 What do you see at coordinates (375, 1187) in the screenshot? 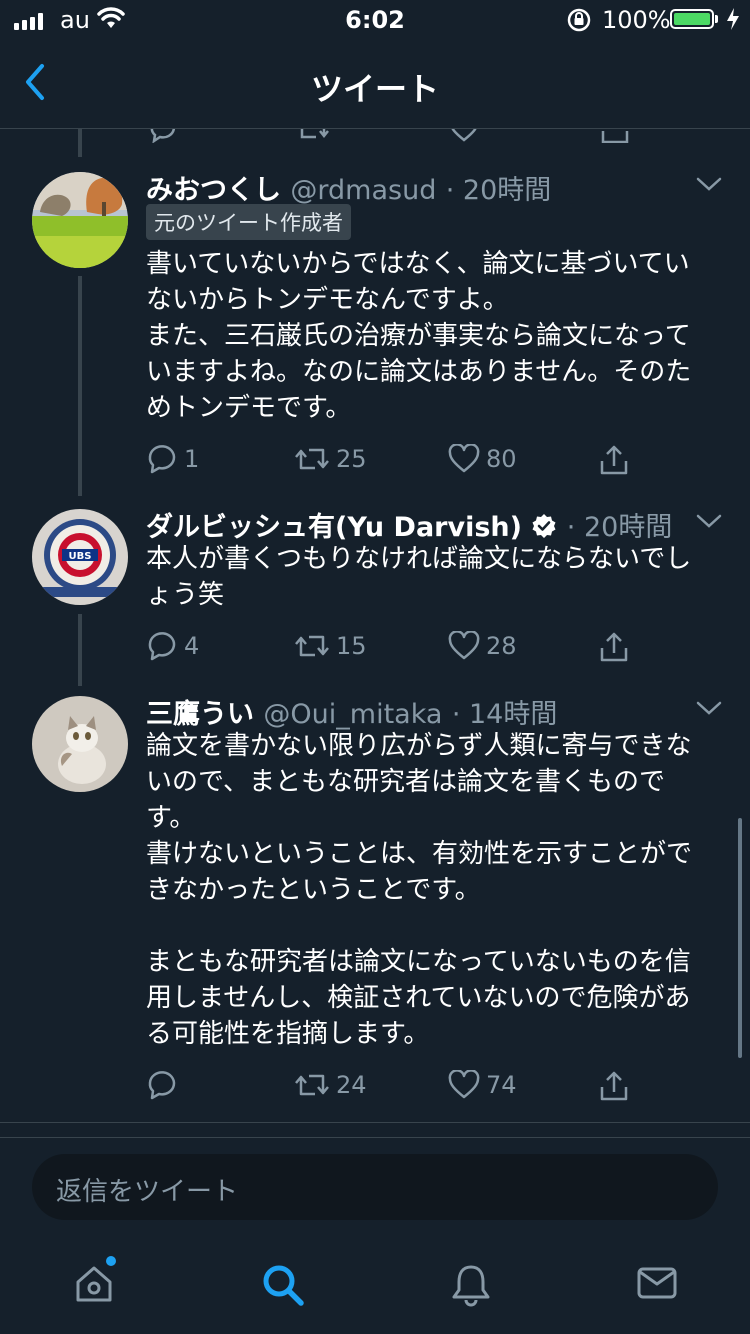
I see `reply-input: 返信をツイート` at bounding box center [375, 1187].